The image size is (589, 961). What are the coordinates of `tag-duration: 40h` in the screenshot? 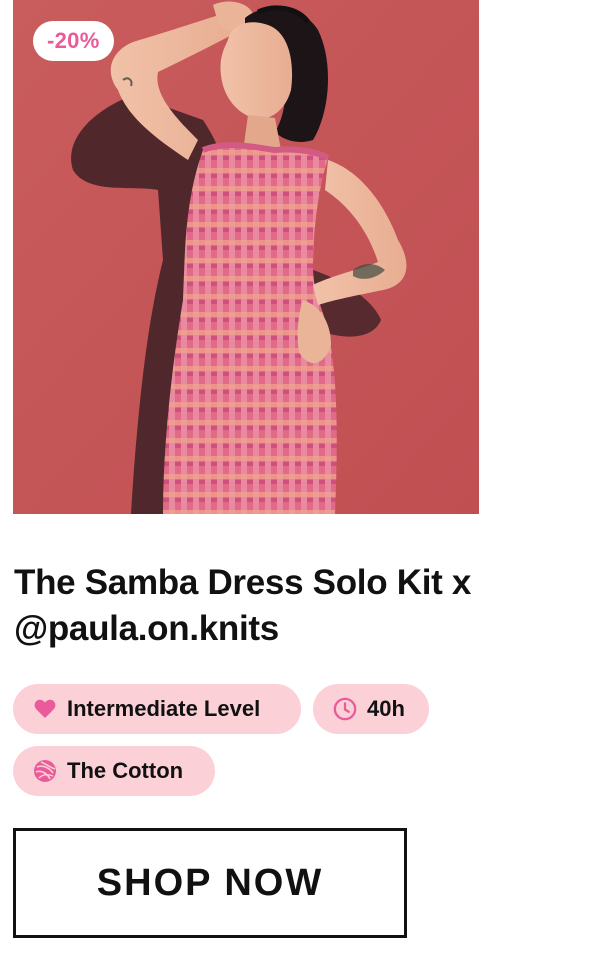 It's located at (371, 709).